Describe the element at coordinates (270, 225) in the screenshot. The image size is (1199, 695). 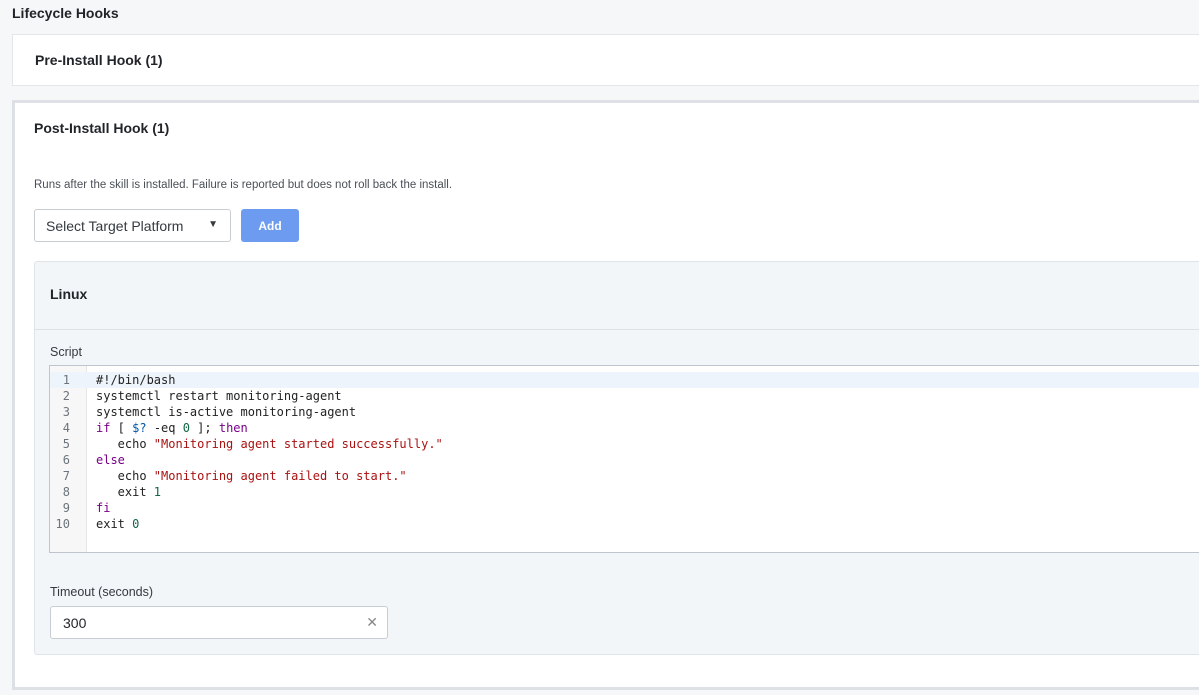
I see `add-platform-button: Add` at that location.